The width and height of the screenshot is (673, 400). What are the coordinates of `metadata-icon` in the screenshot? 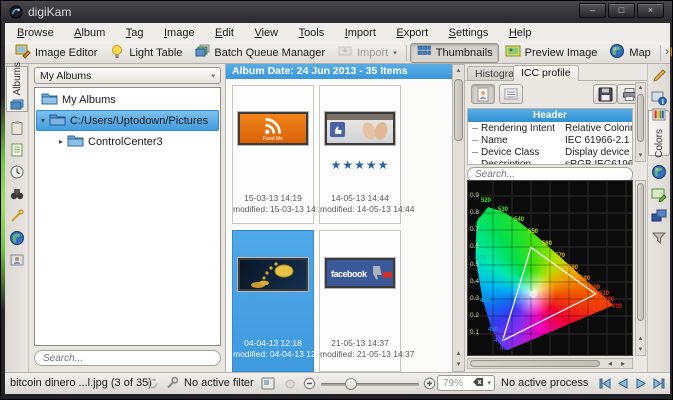 It's located at (659, 98).